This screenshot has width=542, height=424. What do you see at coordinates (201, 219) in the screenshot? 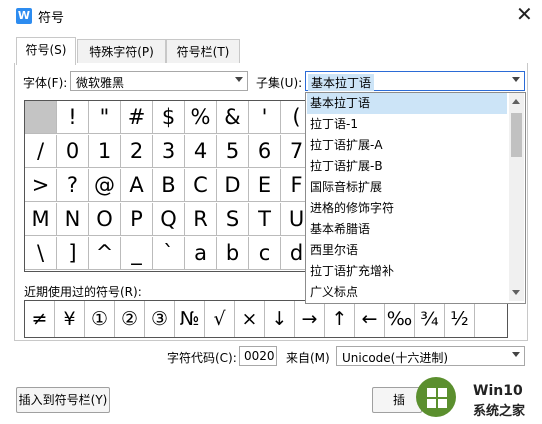
I see `symbol-cell: R` at bounding box center [201, 219].